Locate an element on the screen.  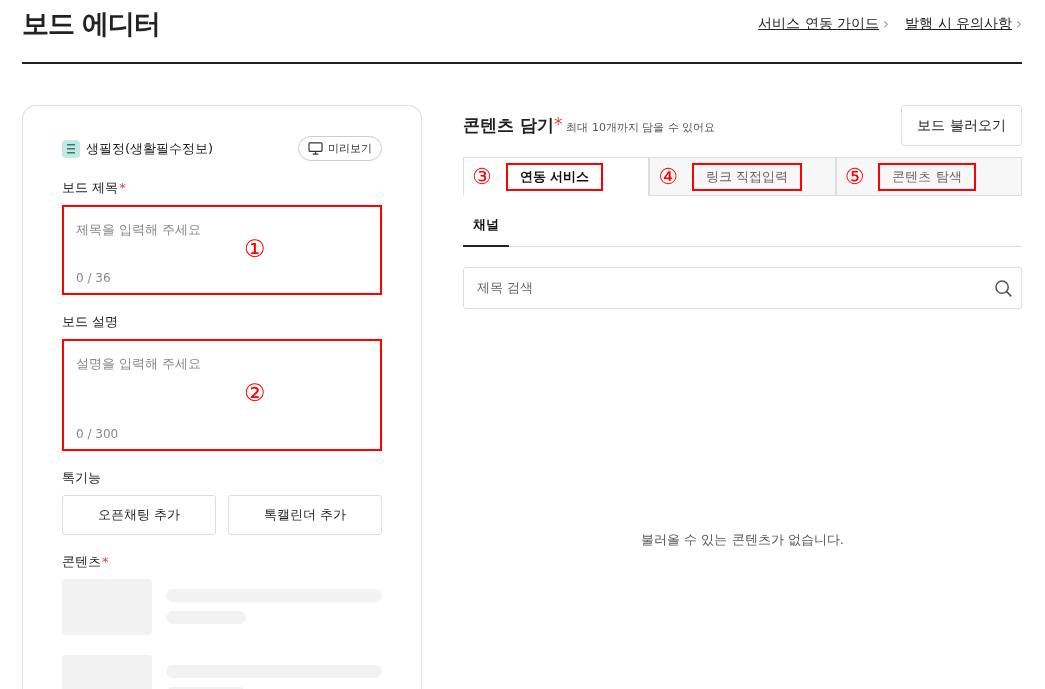
monitor-icon is located at coordinates (315, 148).